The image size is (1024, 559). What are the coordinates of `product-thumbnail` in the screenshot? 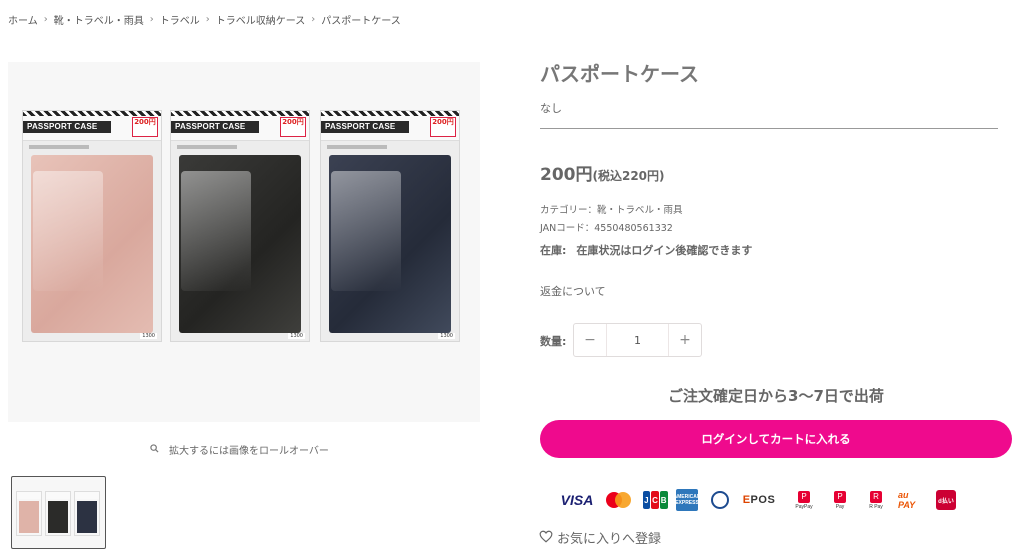 It's located at (58, 512).